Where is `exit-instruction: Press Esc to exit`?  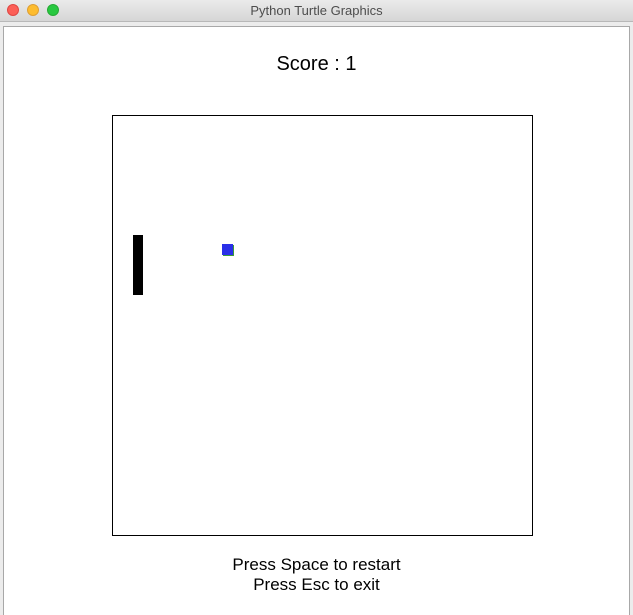 exit-instruction: Press Esc to exit is located at coordinates (316, 584).